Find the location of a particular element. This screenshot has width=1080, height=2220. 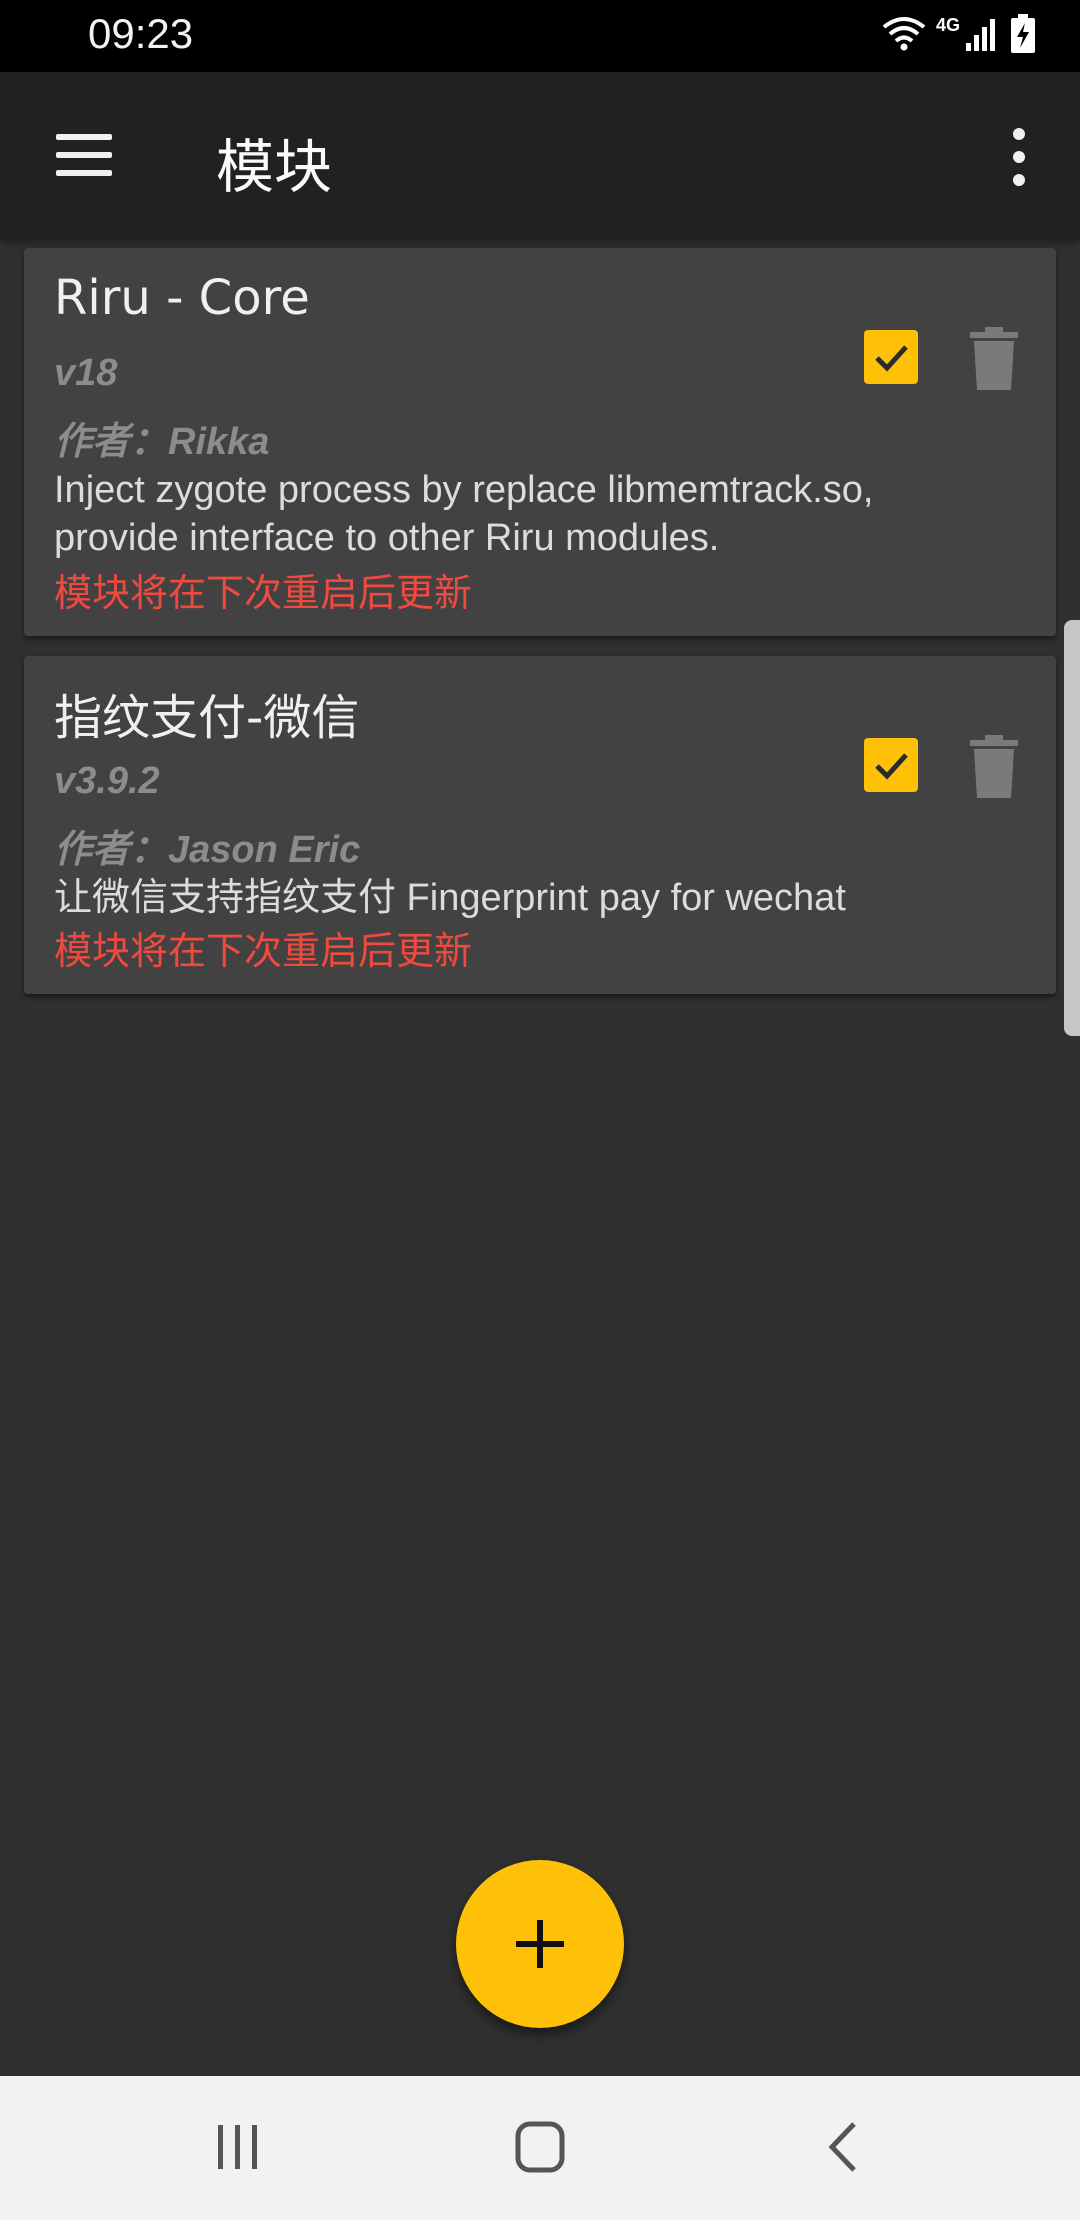

more-vert-icon is located at coordinates (1018, 157).